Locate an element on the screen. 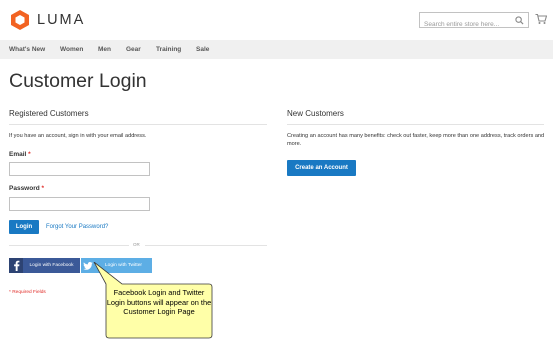 This screenshot has height=342, width=553. password-label-text: Password is located at coordinates (24, 188).